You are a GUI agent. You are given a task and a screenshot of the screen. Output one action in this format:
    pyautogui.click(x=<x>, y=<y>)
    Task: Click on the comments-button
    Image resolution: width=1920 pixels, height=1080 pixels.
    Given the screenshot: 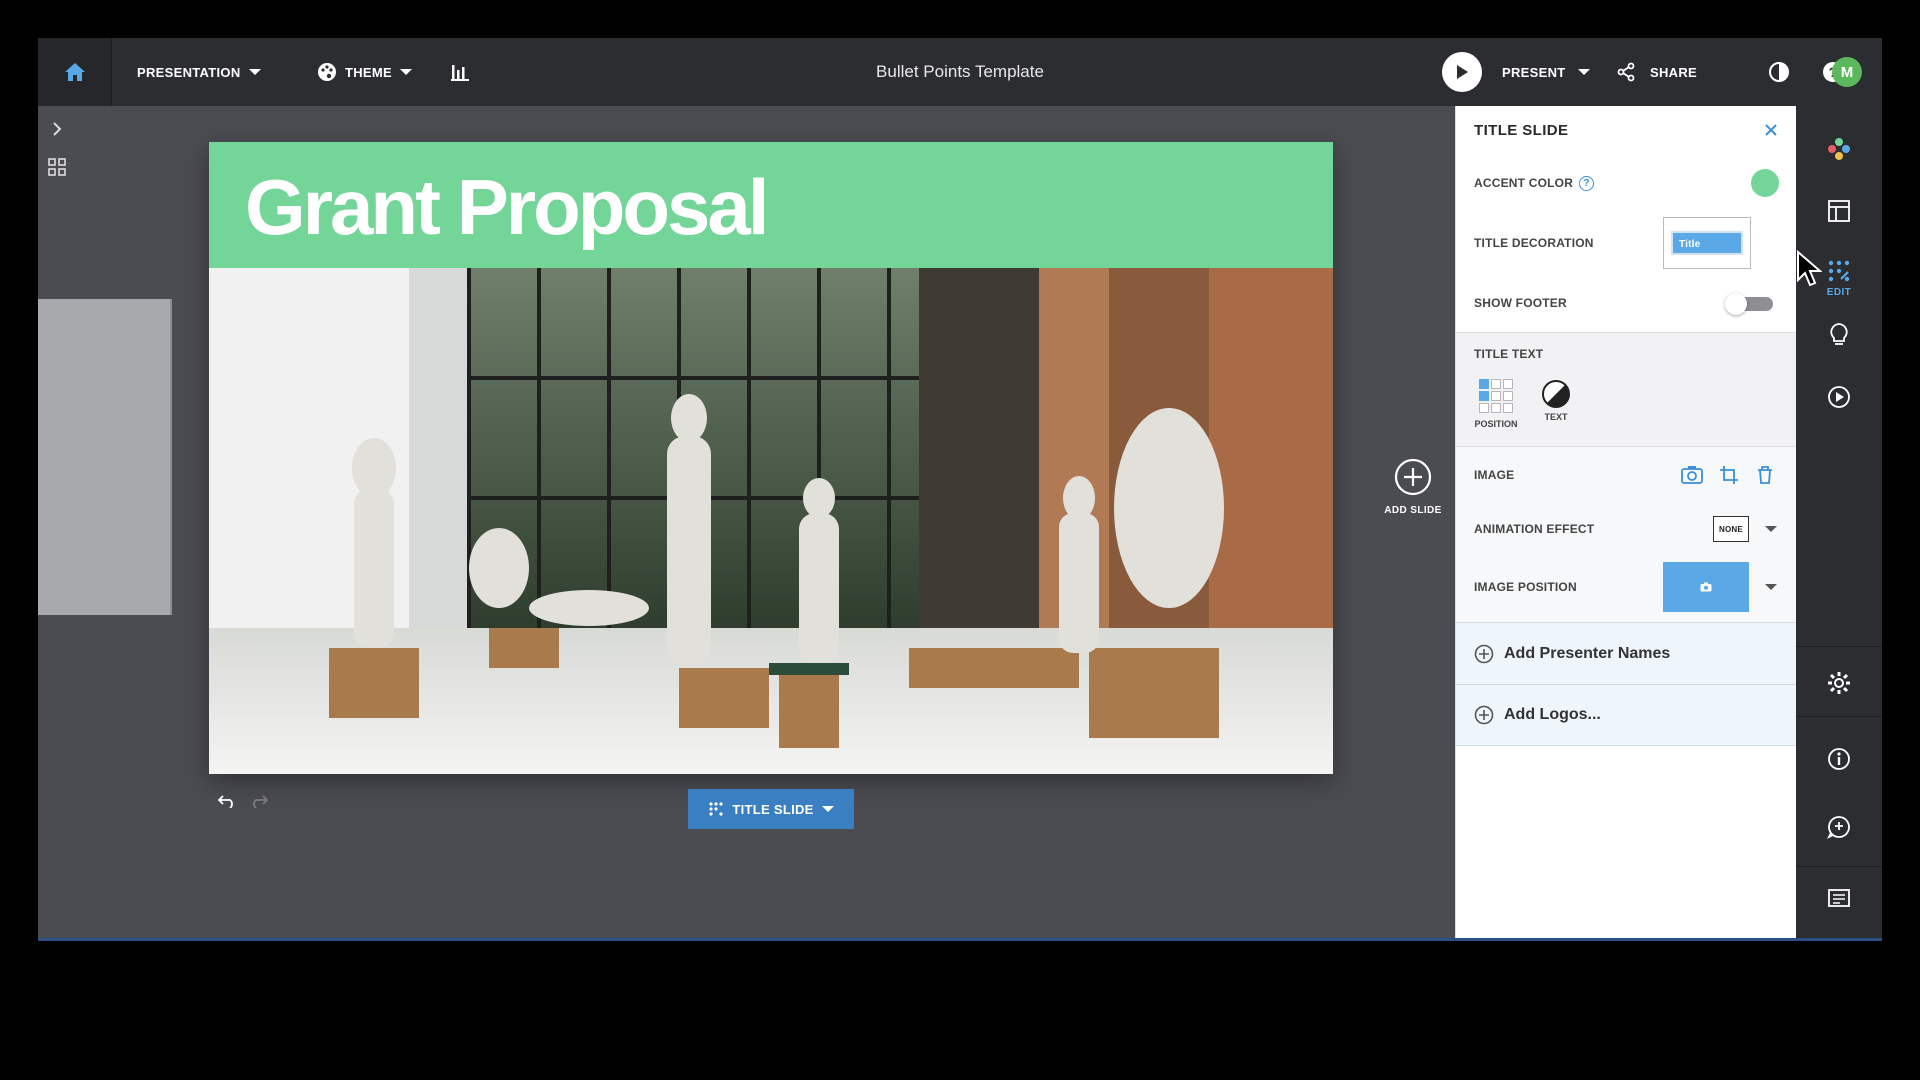 What is the action you would take?
    pyautogui.click(x=1839, y=827)
    